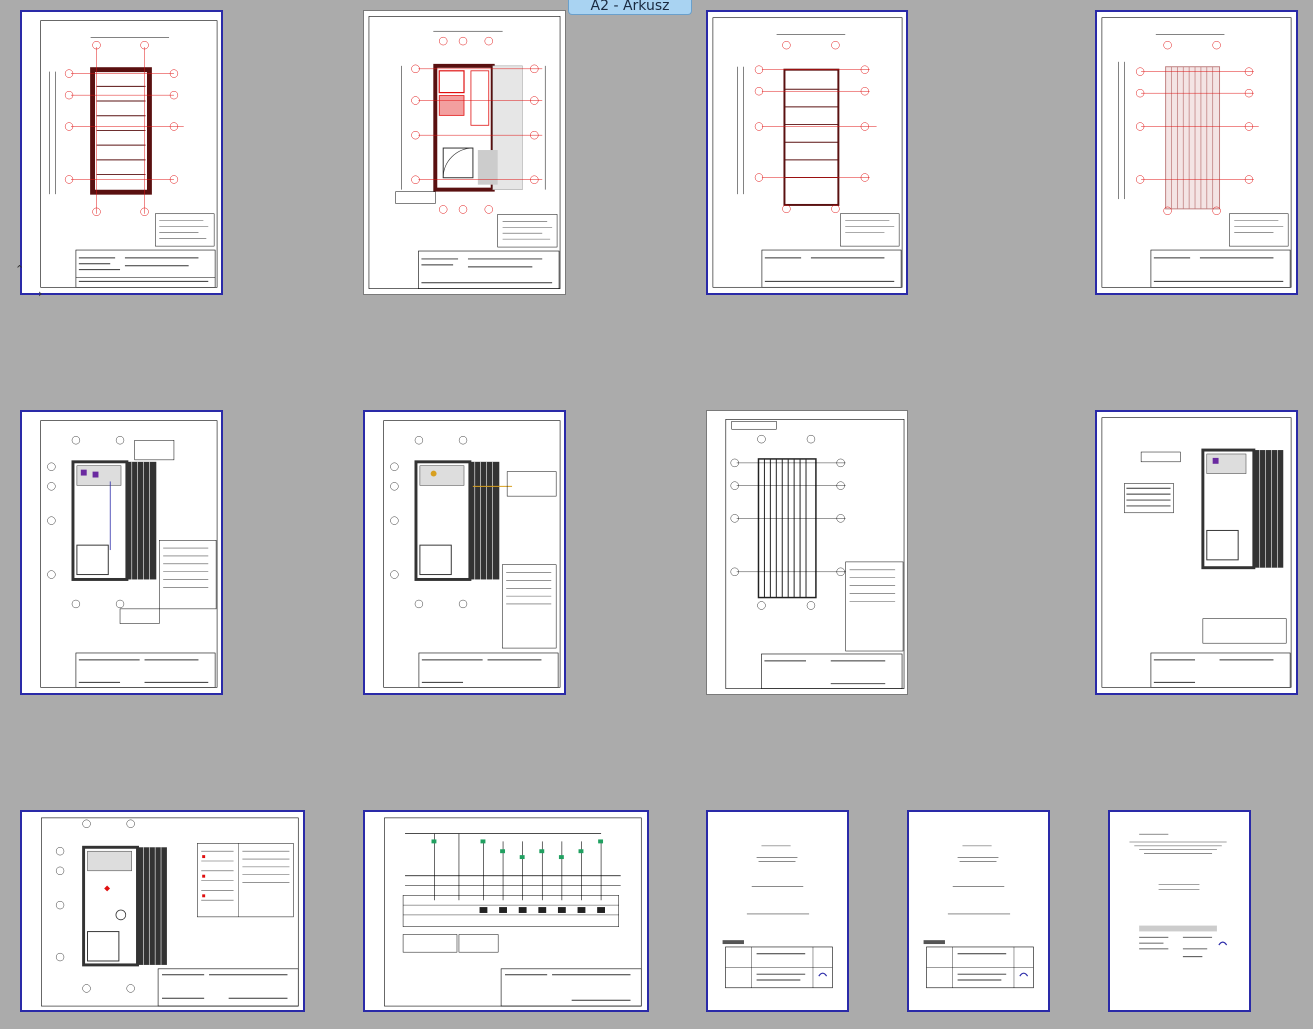 Image resolution: width=1313 pixels, height=1029 pixels. I want to click on sheet-tooltip: A2 - Arkusz, so click(630, 7).